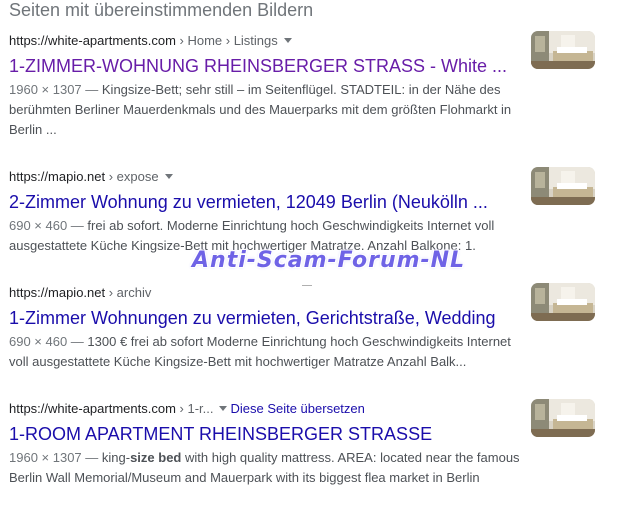 The width and height of the screenshot is (637, 522). Describe the element at coordinates (329, 260) in the screenshot. I see `watermark-text: Anti-Scam-Forum-NL` at that location.